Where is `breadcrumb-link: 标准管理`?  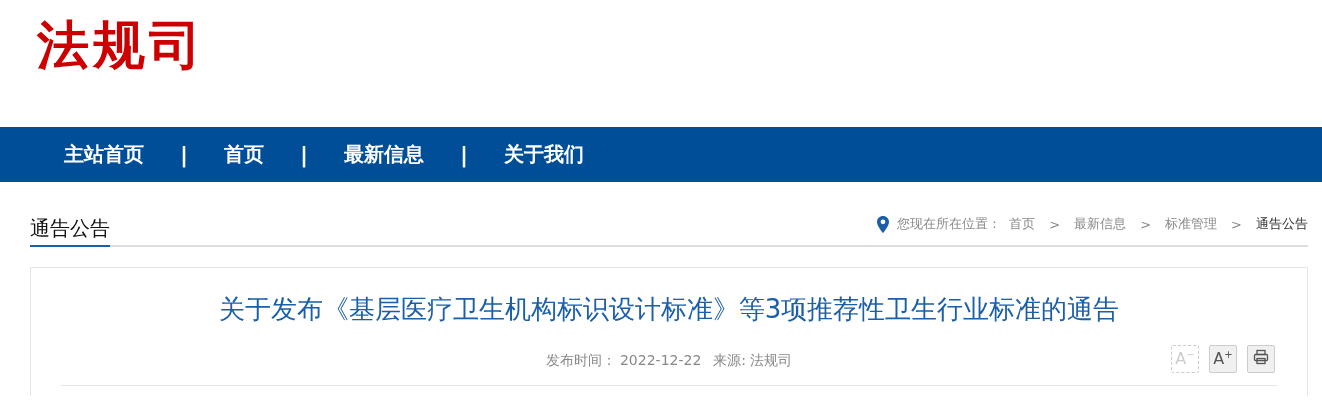 breadcrumb-link: 标准管理 is located at coordinates (1191, 224).